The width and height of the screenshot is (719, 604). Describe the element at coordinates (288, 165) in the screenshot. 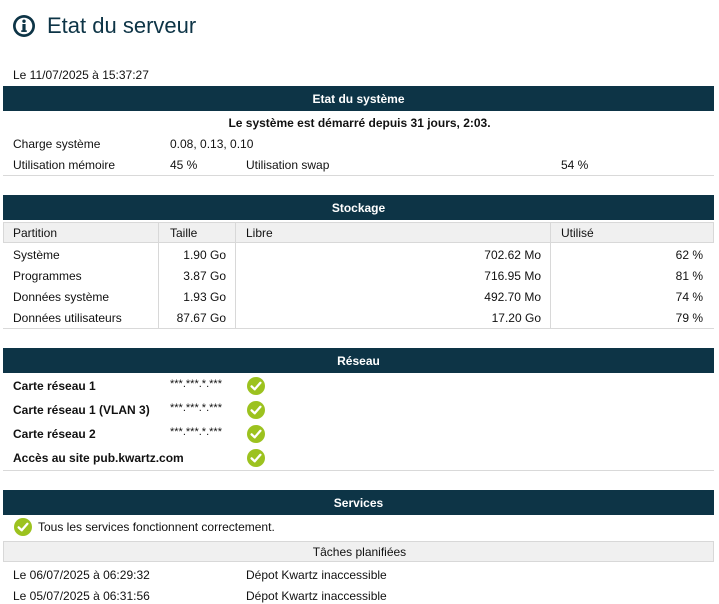

I see `swap-label: Utilisation swap` at that location.